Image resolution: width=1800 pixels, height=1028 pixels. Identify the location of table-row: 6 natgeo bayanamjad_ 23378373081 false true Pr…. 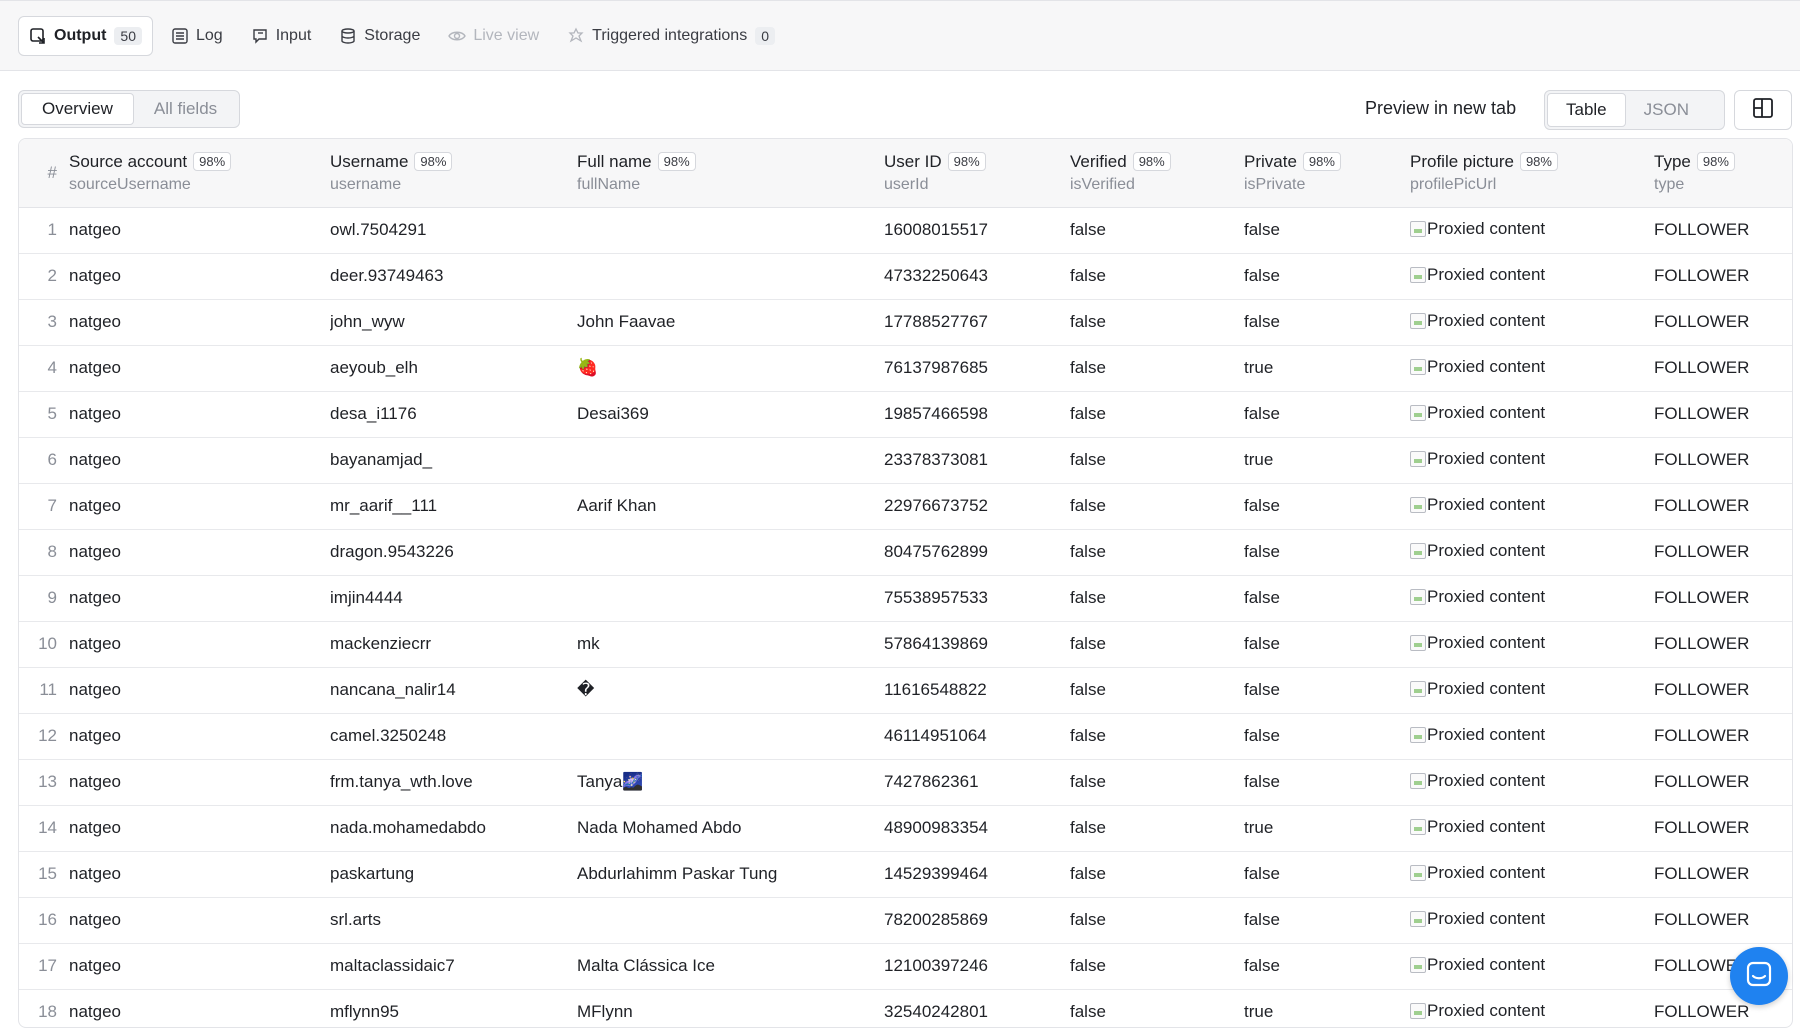
(905, 460).